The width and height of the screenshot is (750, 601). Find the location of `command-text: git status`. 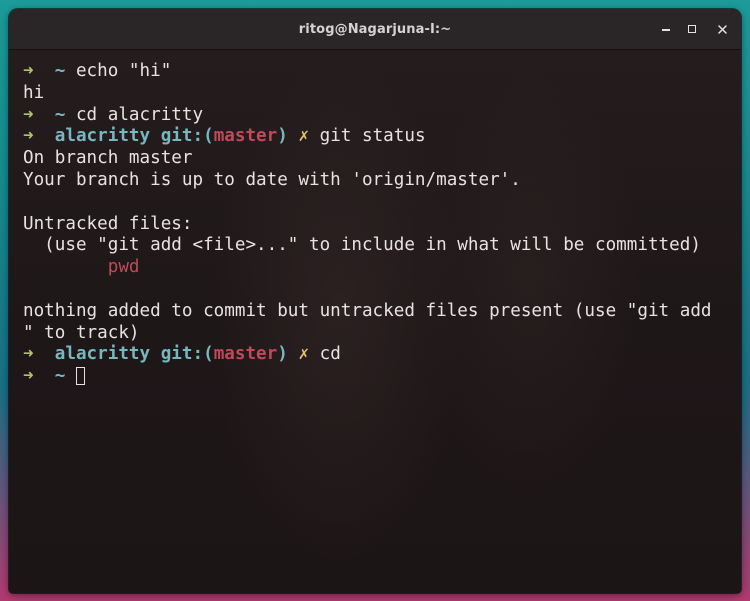

command-text: git status is located at coordinates (372, 136).